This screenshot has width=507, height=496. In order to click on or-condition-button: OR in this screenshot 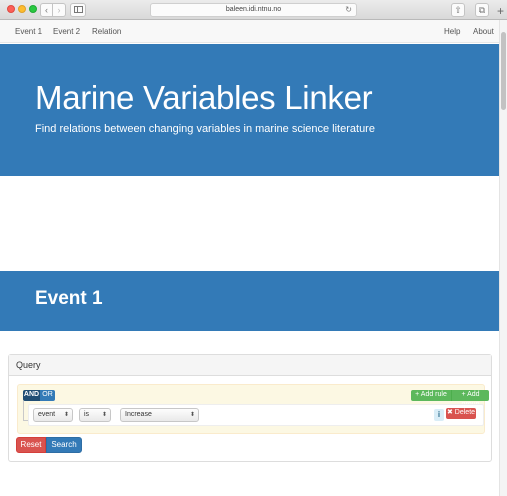, I will do `click(47, 395)`.